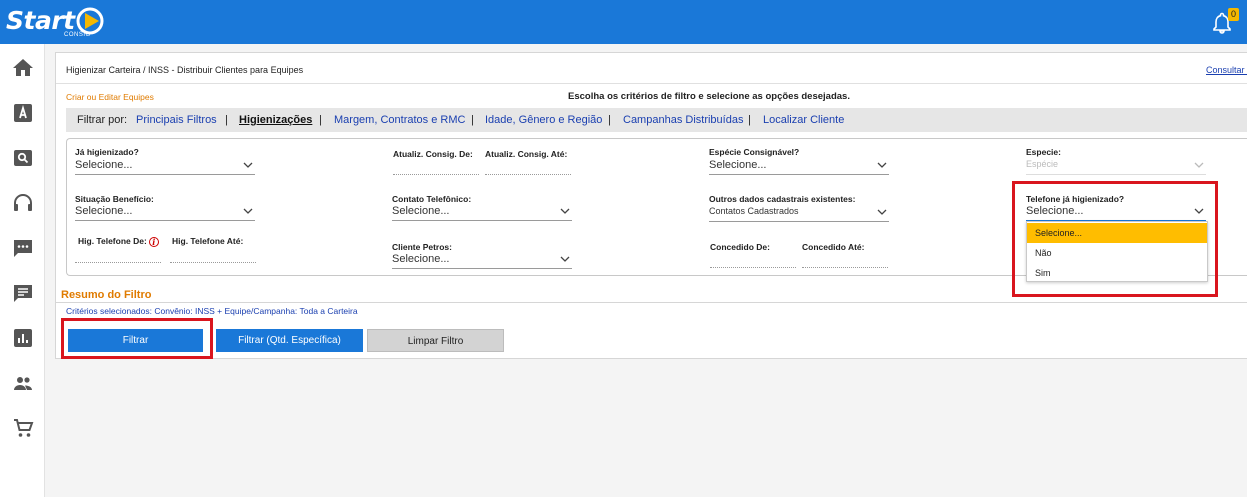 This screenshot has height=497, width=1247. What do you see at coordinates (23, 248) in the screenshot?
I see `chat-dots-icon` at bounding box center [23, 248].